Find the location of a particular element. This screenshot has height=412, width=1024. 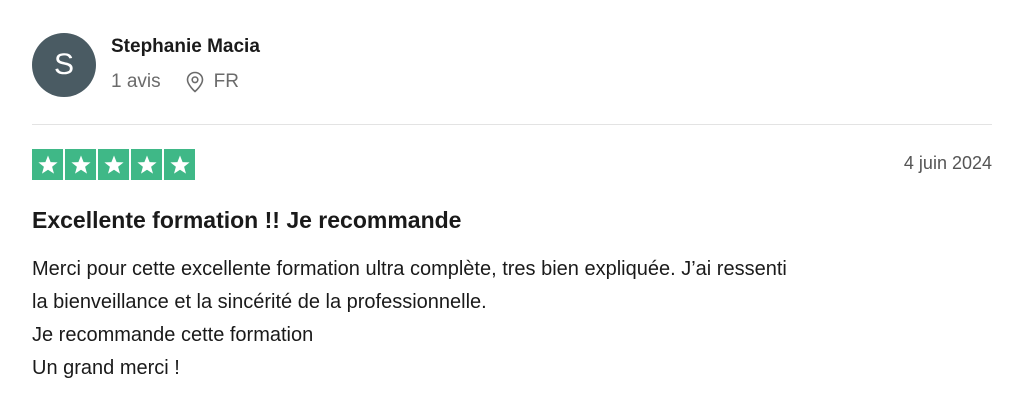

location-pin-icon is located at coordinates (195, 82).